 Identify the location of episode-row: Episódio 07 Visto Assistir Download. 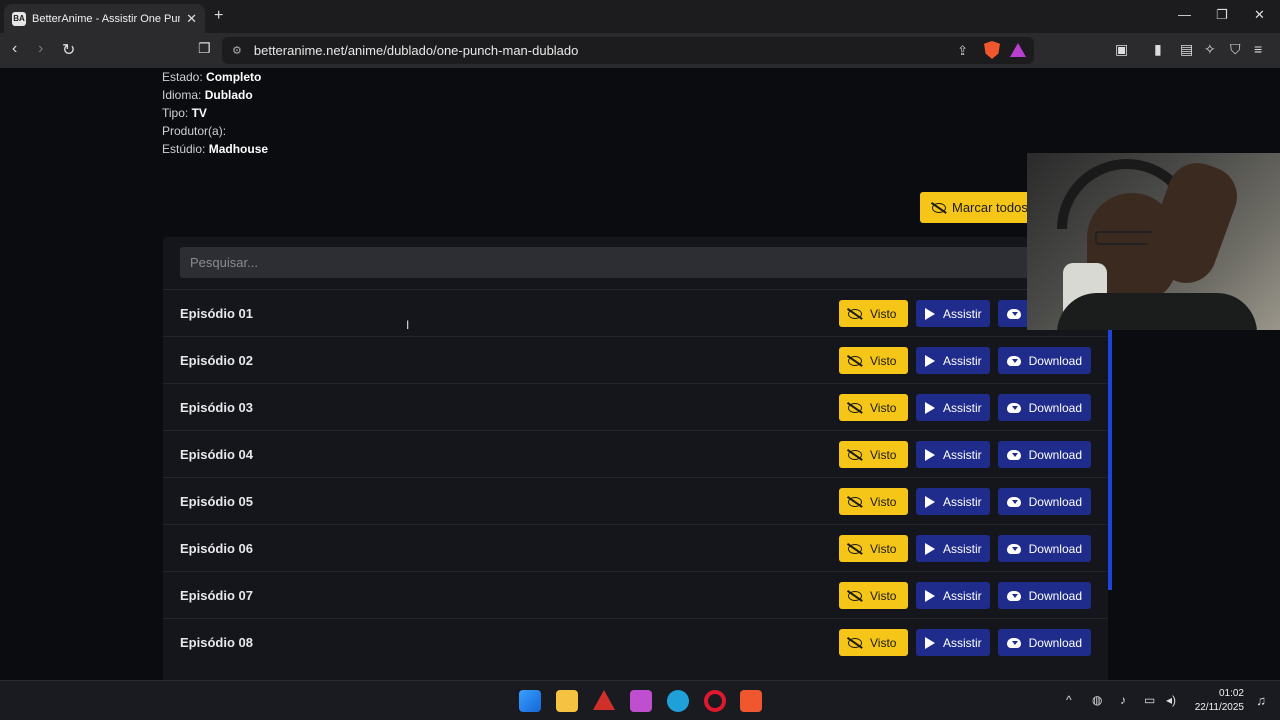
(635, 594).